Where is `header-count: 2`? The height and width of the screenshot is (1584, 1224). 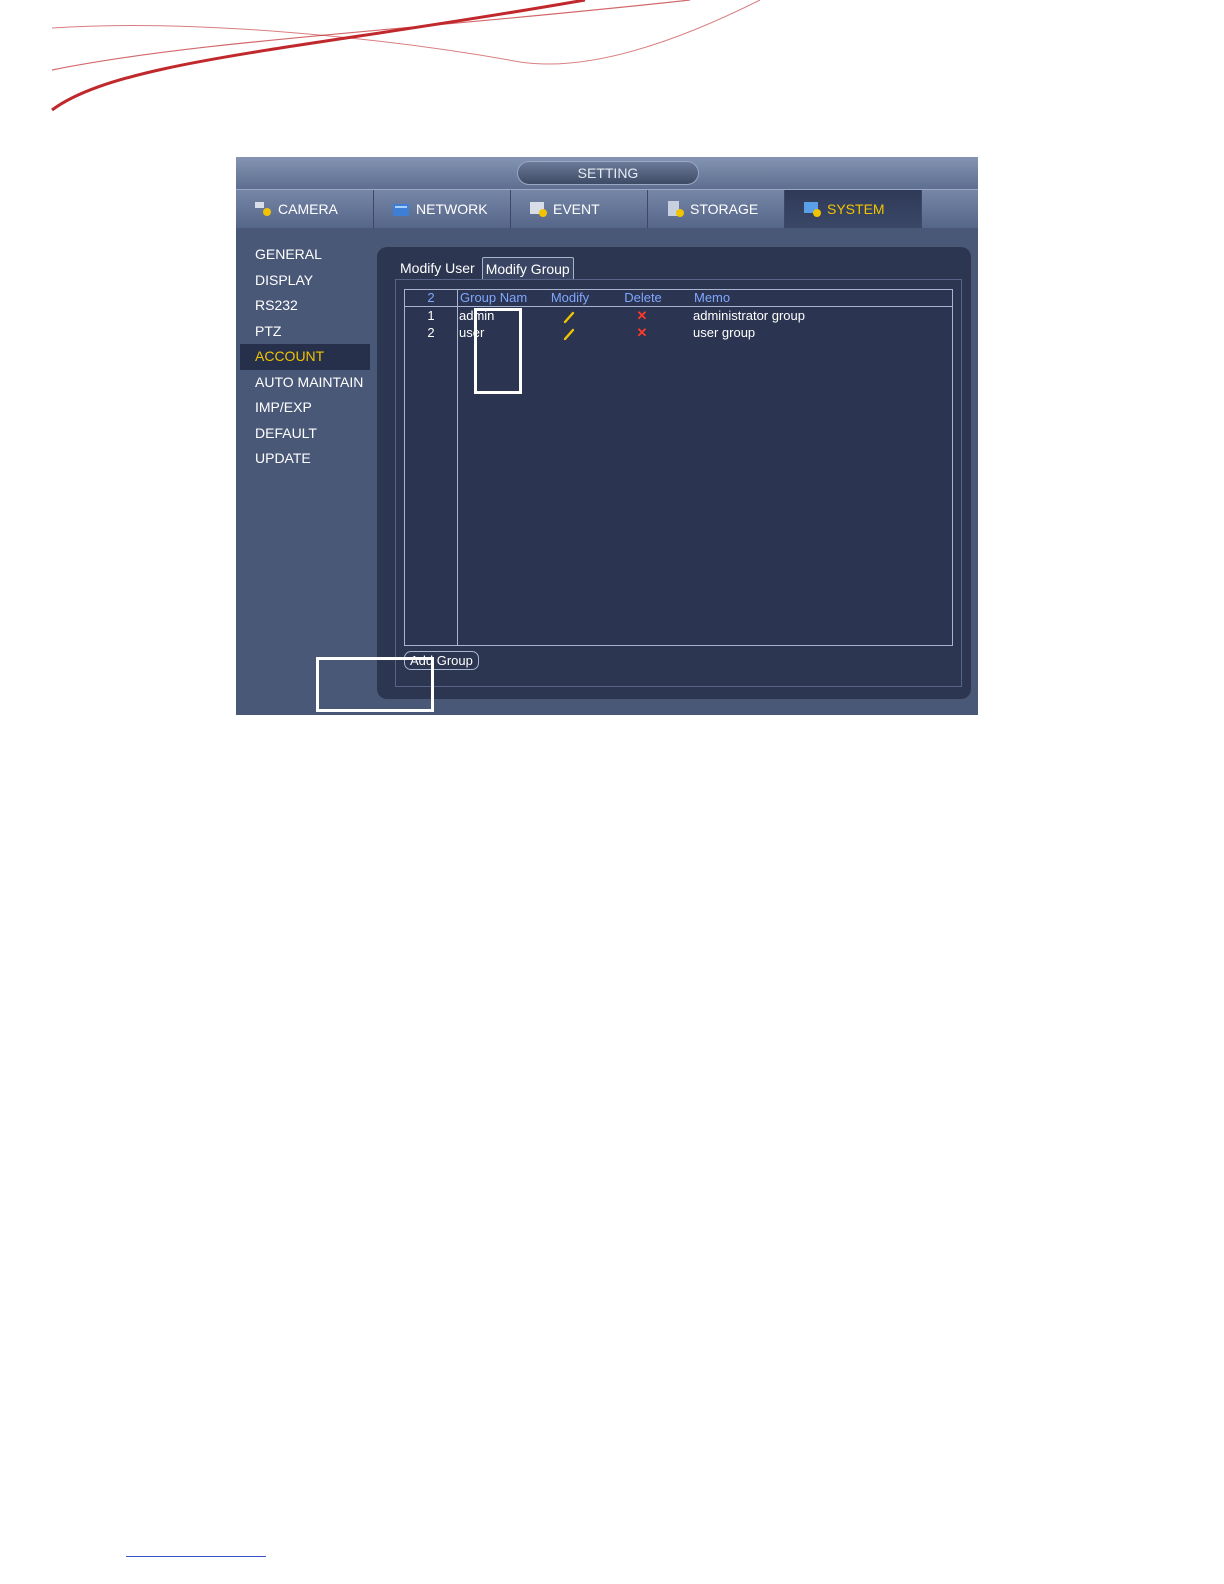 header-count: 2 is located at coordinates (431, 298).